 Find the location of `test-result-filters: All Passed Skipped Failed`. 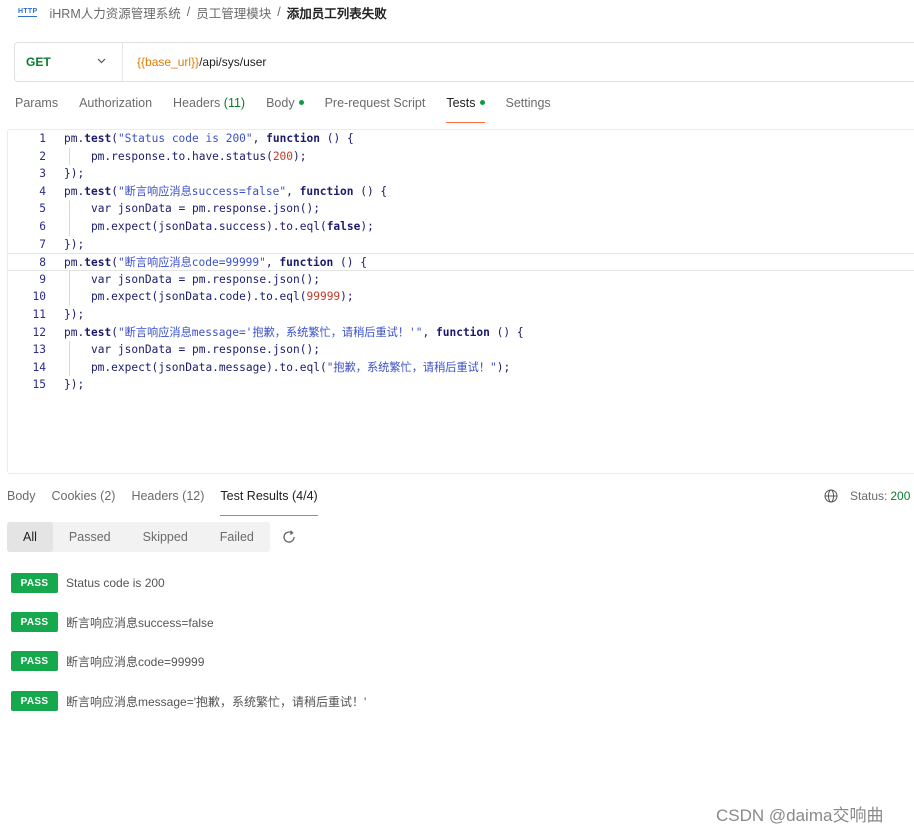

test-result-filters: All Passed Skipped Failed is located at coordinates (138, 537).